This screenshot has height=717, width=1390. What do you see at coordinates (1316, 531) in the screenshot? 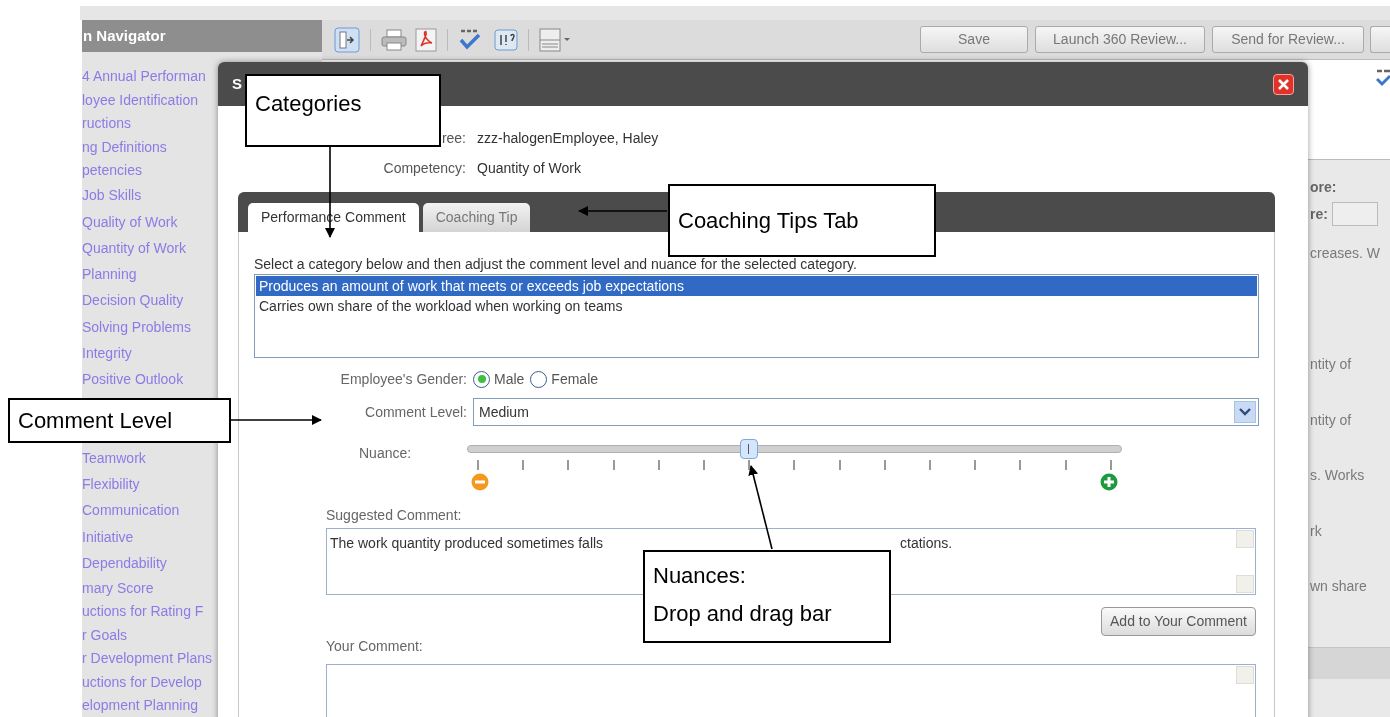
I see `body-text: rk` at bounding box center [1316, 531].